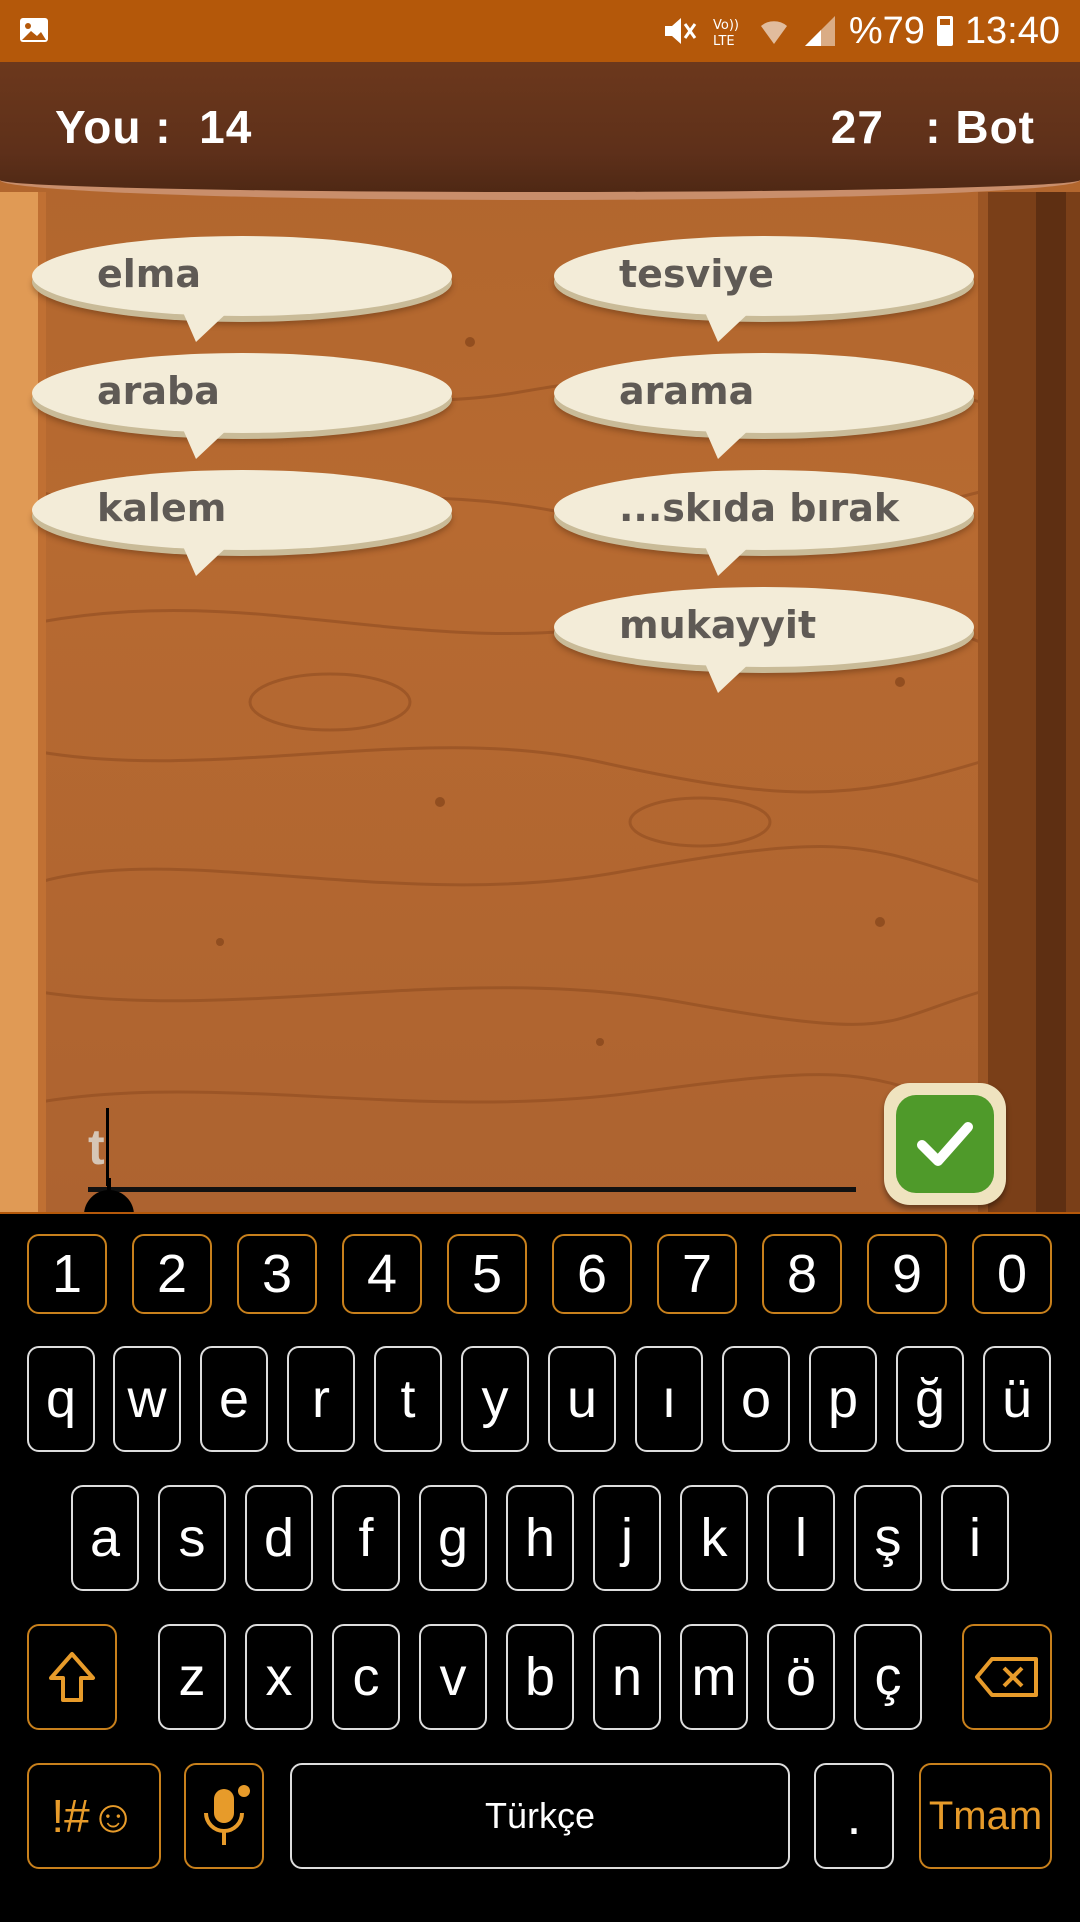 Image resolution: width=1080 pixels, height=1922 pixels. I want to click on signal-icon, so click(819, 31).